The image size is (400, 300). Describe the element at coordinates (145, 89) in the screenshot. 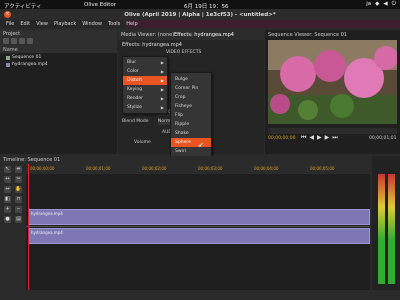

I see `menu-item-keying: Keying ▶` at that location.